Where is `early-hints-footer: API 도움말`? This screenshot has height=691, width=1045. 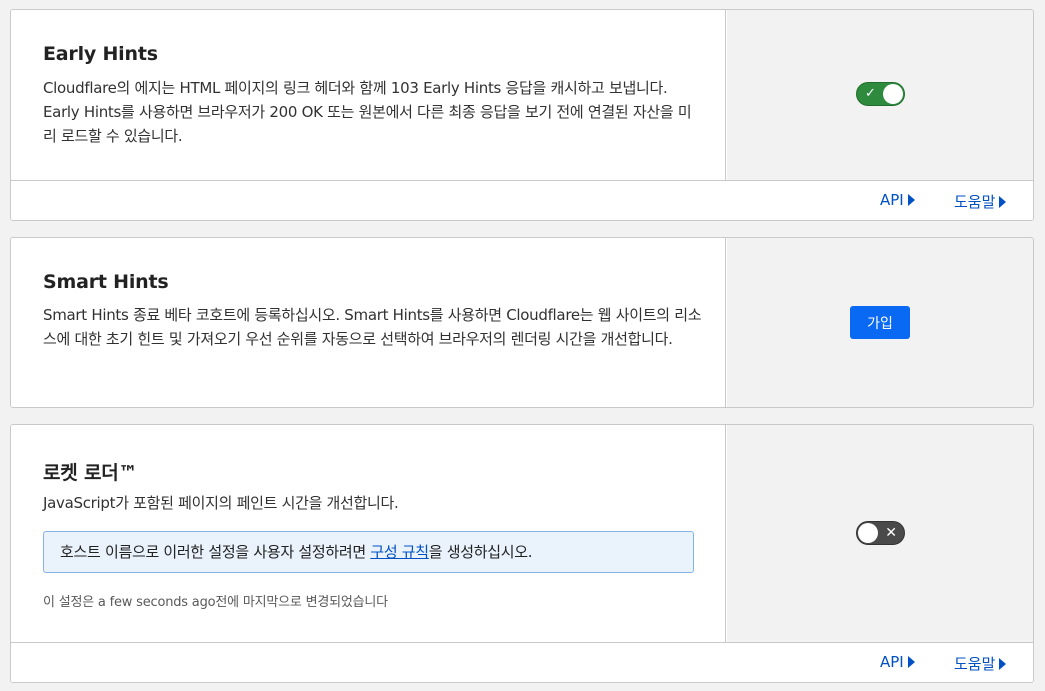
early-hints-footer: API 도움말 is located at coordinates (522, 200).